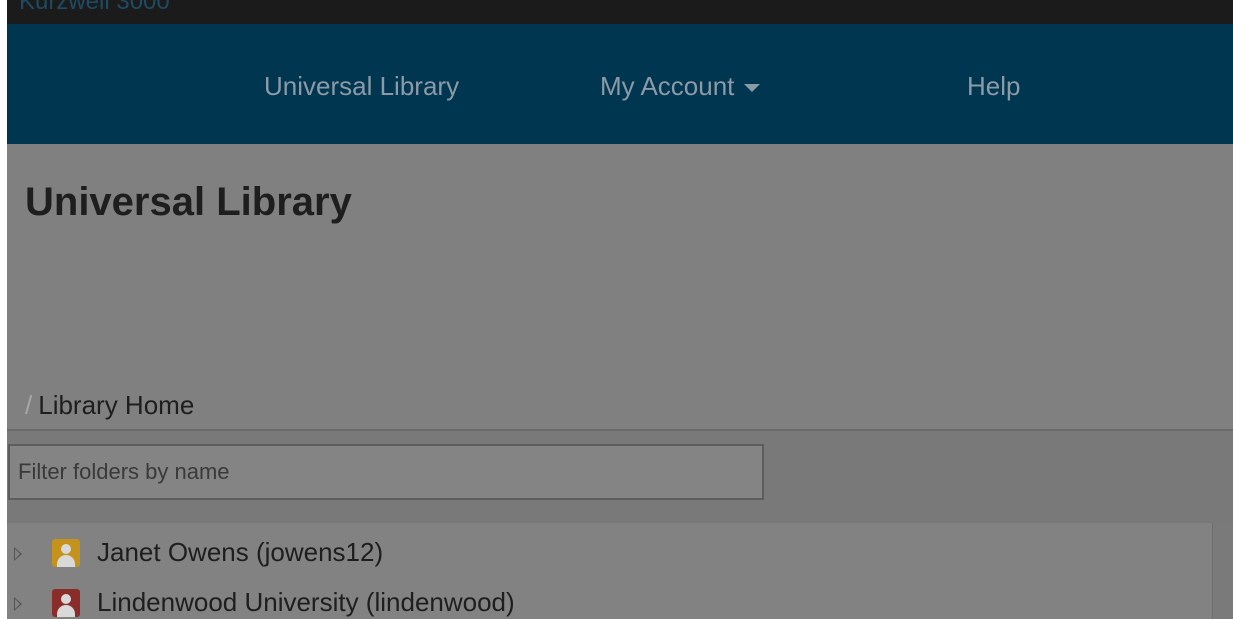 Image resolution: width=1233 pixels, height=619 pixels. I want to click on tree-item: Janet Owens (jowens12), so click(609, 557).